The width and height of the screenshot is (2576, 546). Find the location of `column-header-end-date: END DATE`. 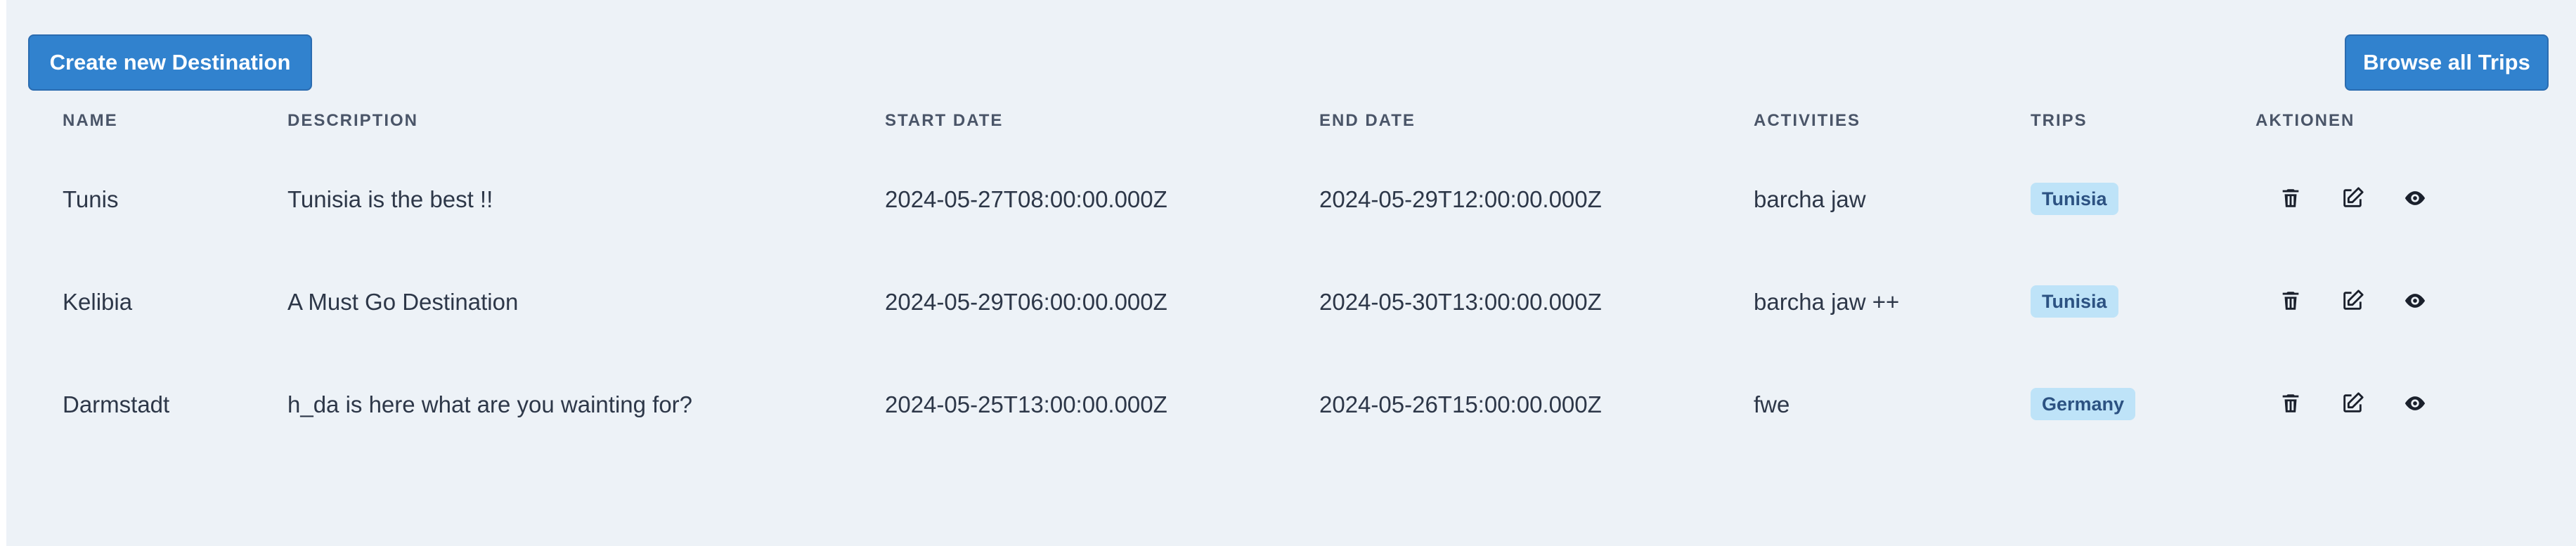

column-header-end-date: END DATE is located at coordinates (1368, 120).